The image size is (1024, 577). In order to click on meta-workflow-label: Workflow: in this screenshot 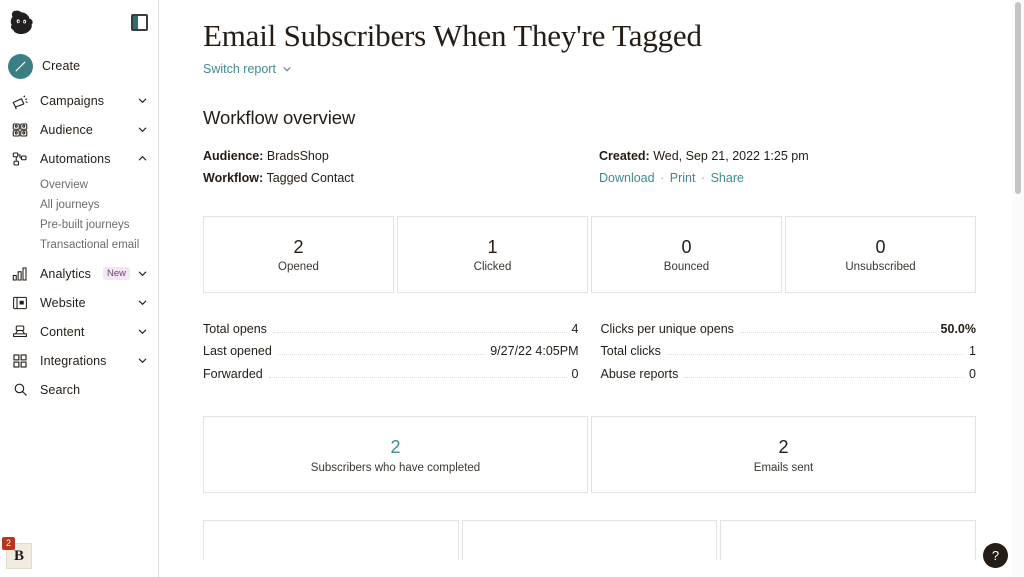, I will do `click(233, 177)`.